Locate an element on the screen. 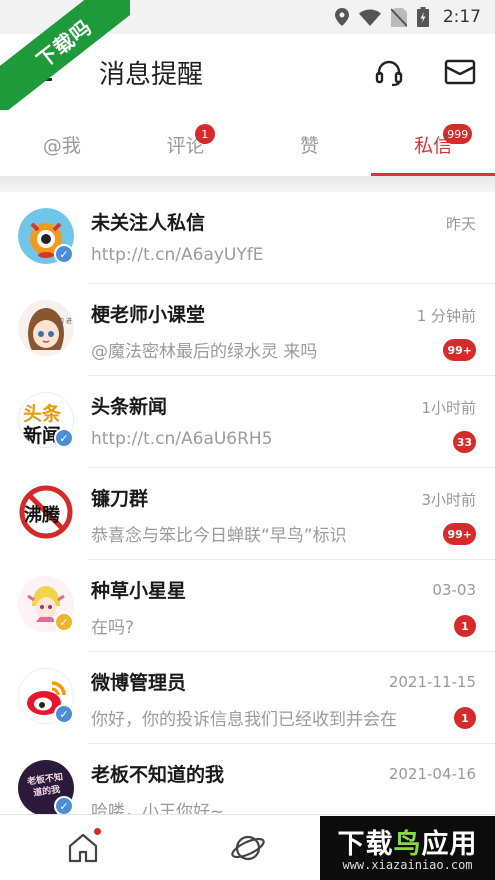 The height and width of the screenshot is (880, 495). message-row: ✓ 微博管理员 你好，你的投诉信息我们已经收到并会在 2021-11-15 1 is located at coordinates (247, 698).